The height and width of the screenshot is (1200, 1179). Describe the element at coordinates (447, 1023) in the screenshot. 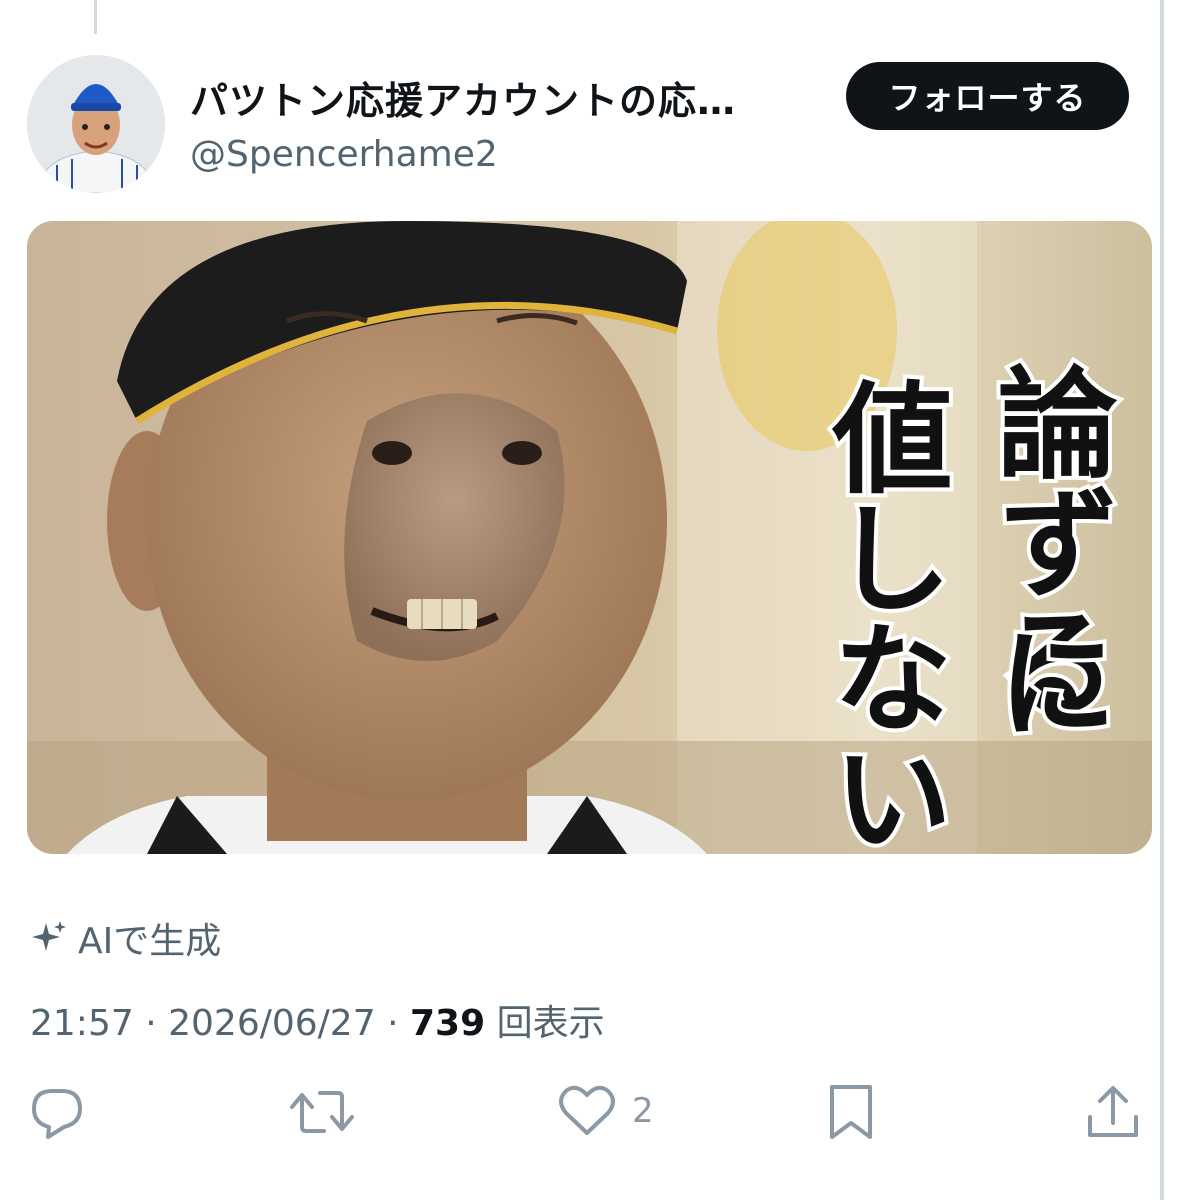

I see `views-count: 739` at that location.